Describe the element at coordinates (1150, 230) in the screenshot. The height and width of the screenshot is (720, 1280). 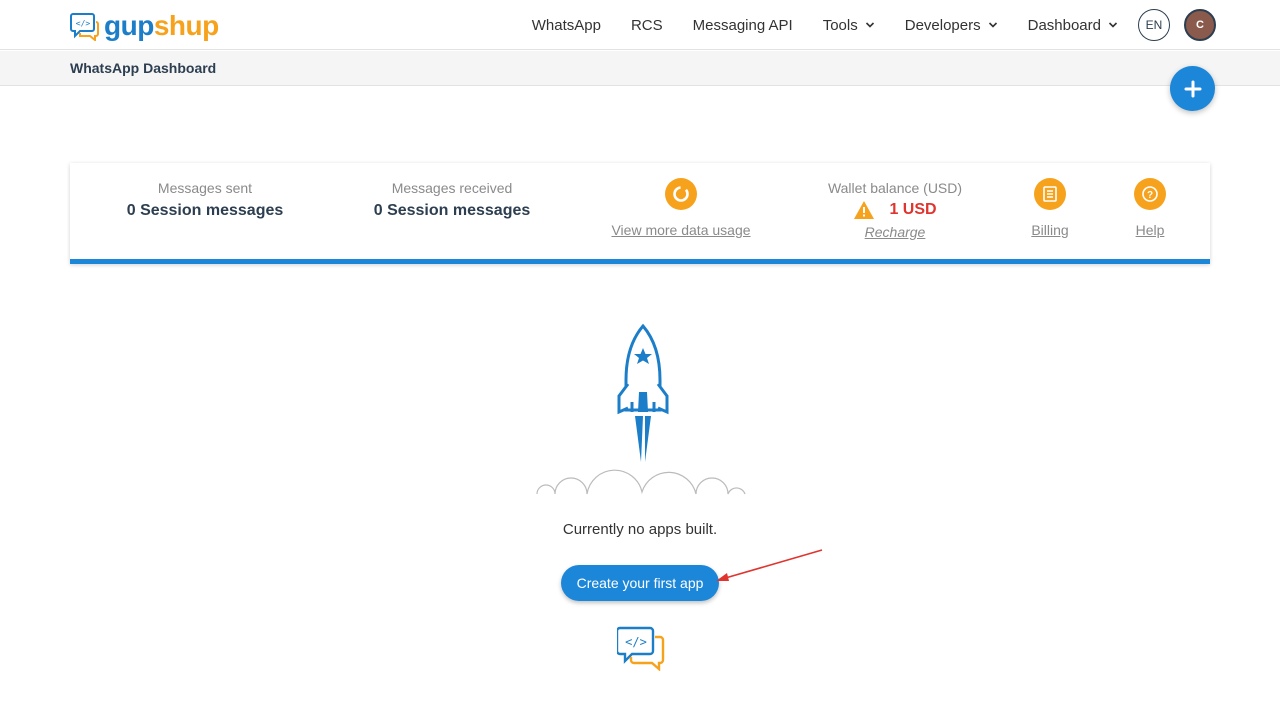
I see `help-link: Help` at that location.